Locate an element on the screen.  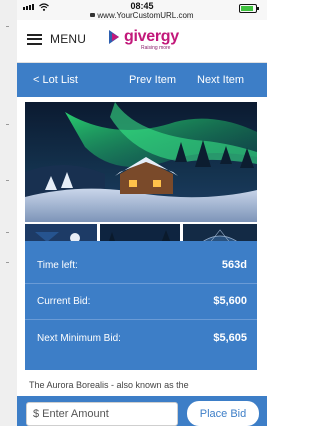
next-item-link: Next Item is located at coordinates (220, 80).